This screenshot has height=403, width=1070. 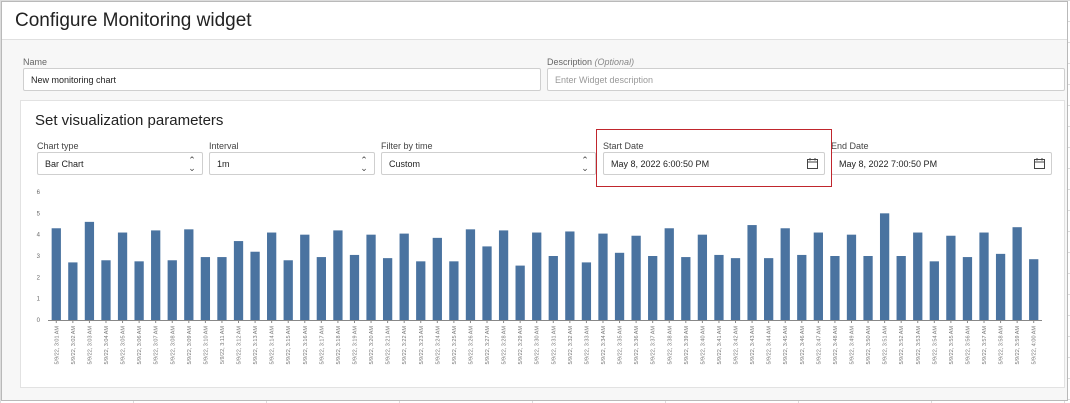 I want to click on x-tick-label: 5/9/22, 3:14 AM, so click(x=273, y=345).